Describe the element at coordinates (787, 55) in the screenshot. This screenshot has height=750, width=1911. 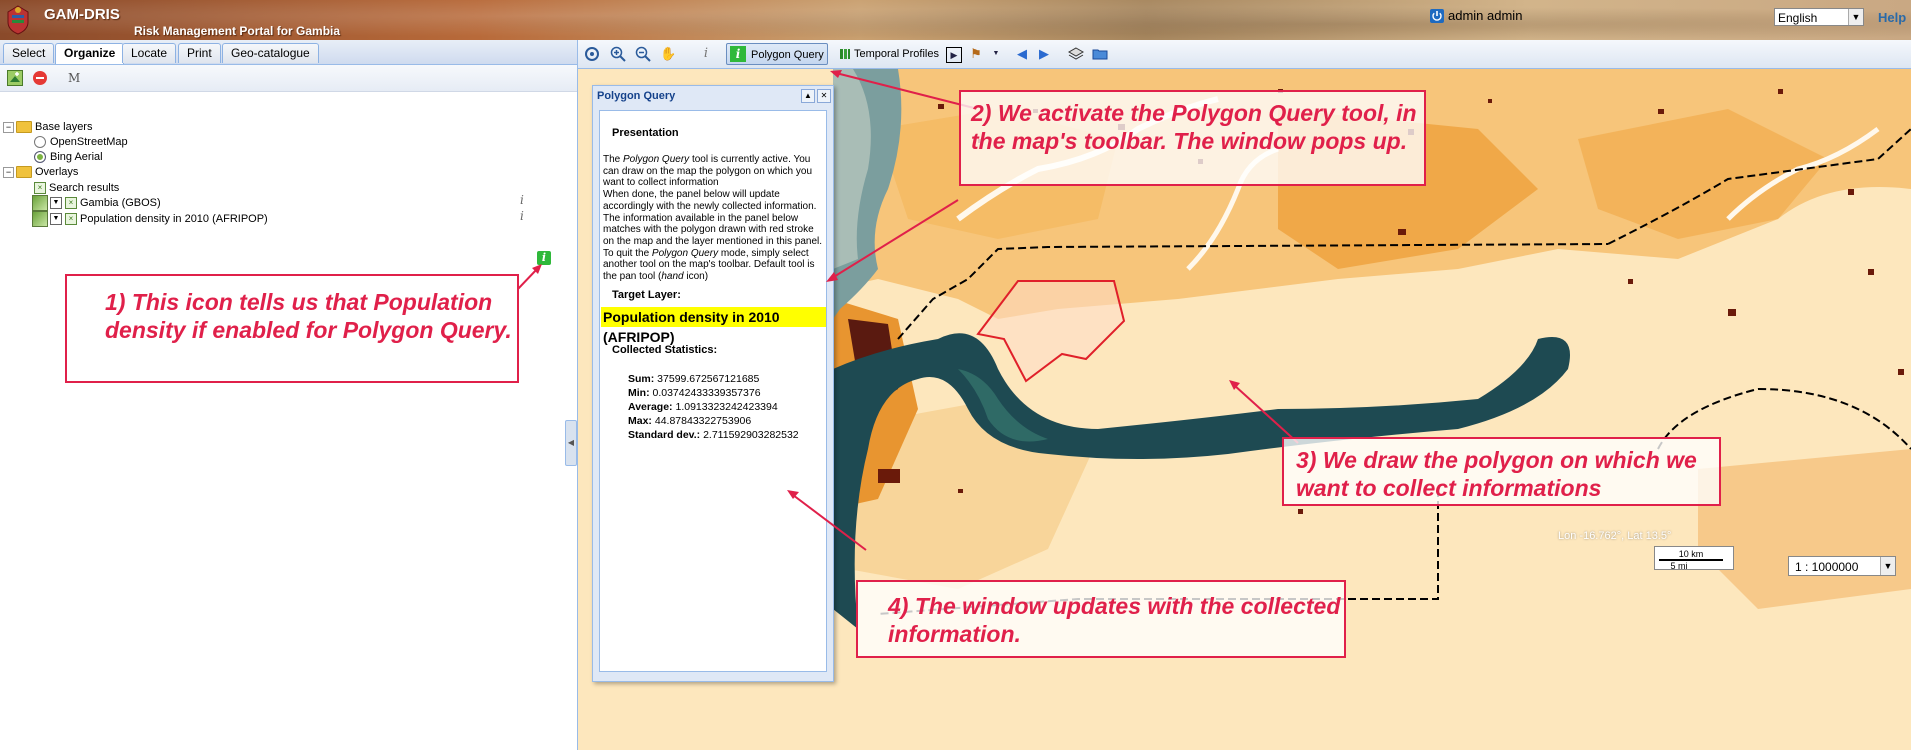
I see `polygon-query-label: Polygon Query` at that location.